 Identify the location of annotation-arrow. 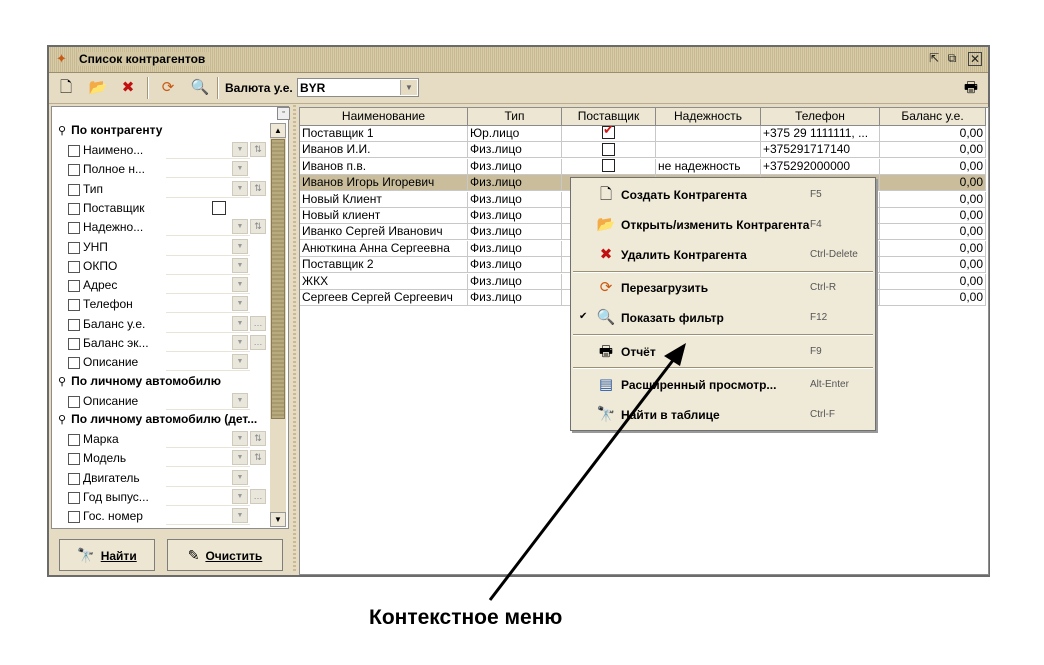
(587, 472).